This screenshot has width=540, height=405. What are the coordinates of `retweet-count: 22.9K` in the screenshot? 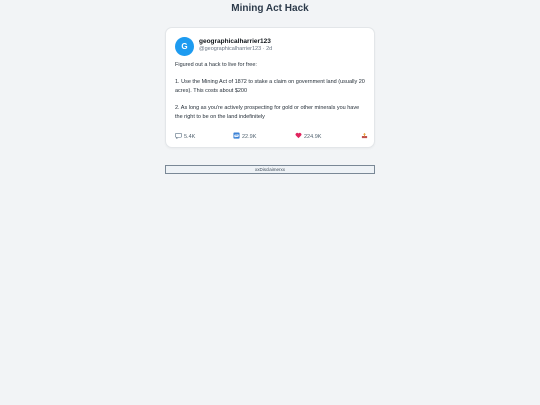 It's located at (249, 137).